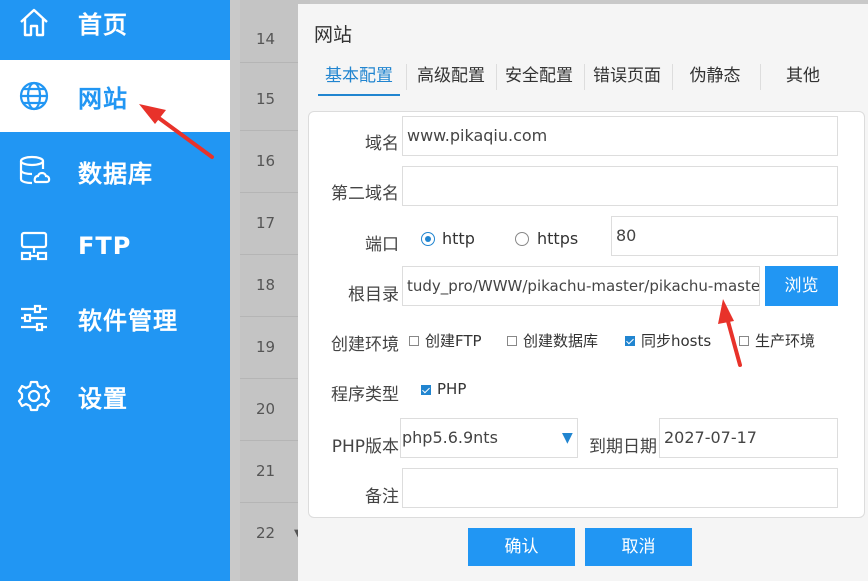  I want to click on note-label: 备注, so click(382, 497).